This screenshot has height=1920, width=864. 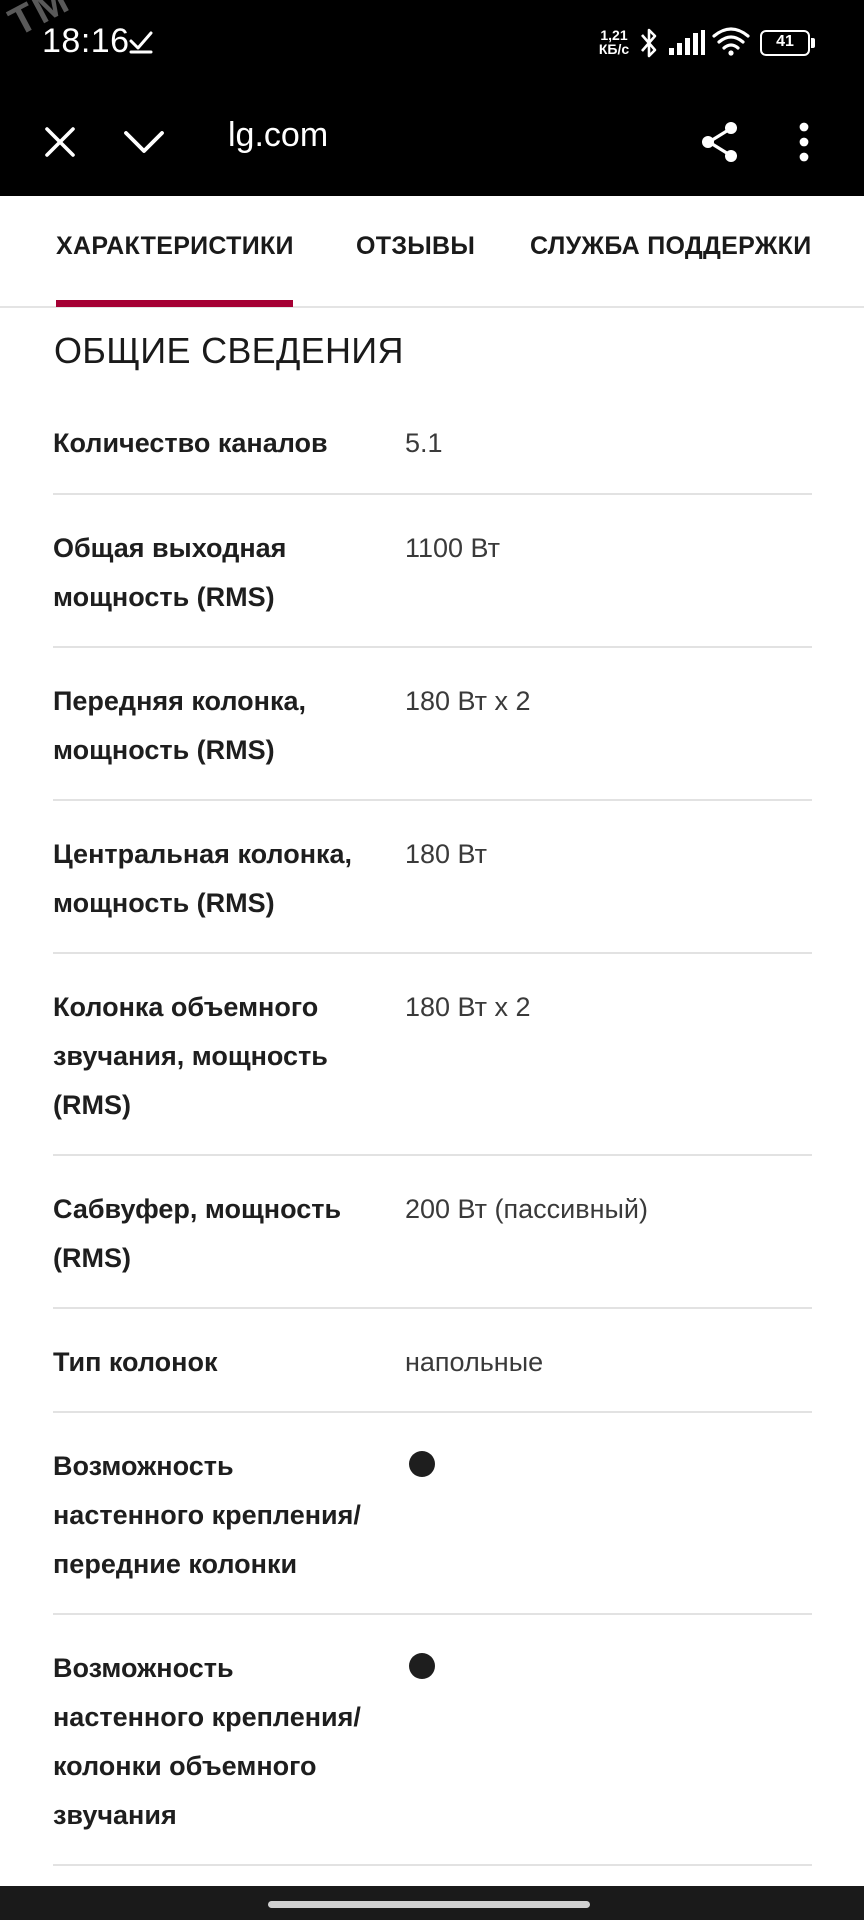 I want to click on more-vertical-icon, so click(x=804, y=142).